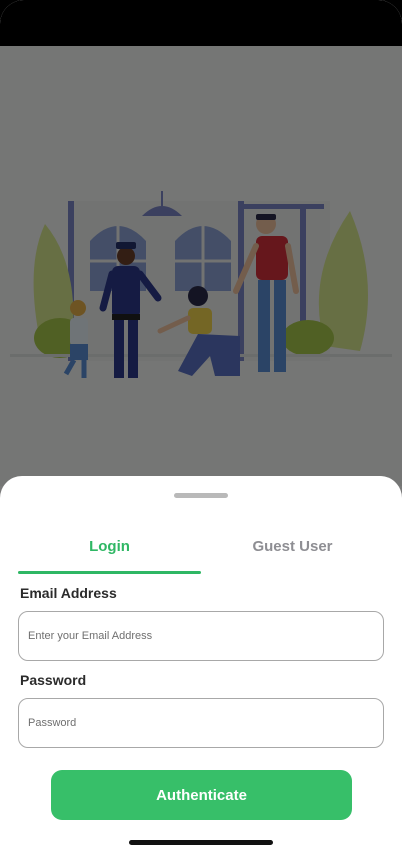 Image resolution: width=402 pixels, height=854 pixels. I want to click on sheet-grabber, so click(201, 495).